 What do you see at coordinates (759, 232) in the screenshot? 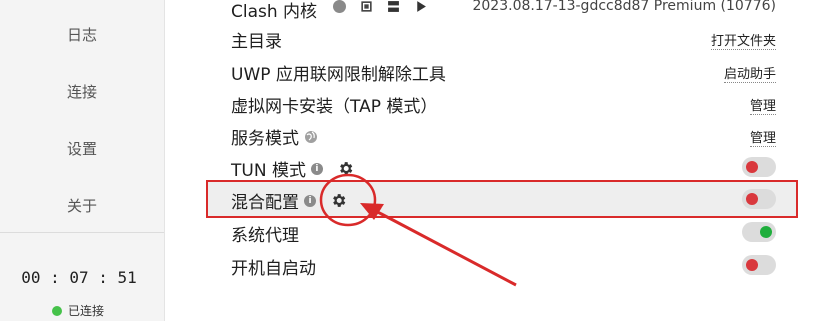
I see `system-proxy-toggle` at bounding box center [759, 232].